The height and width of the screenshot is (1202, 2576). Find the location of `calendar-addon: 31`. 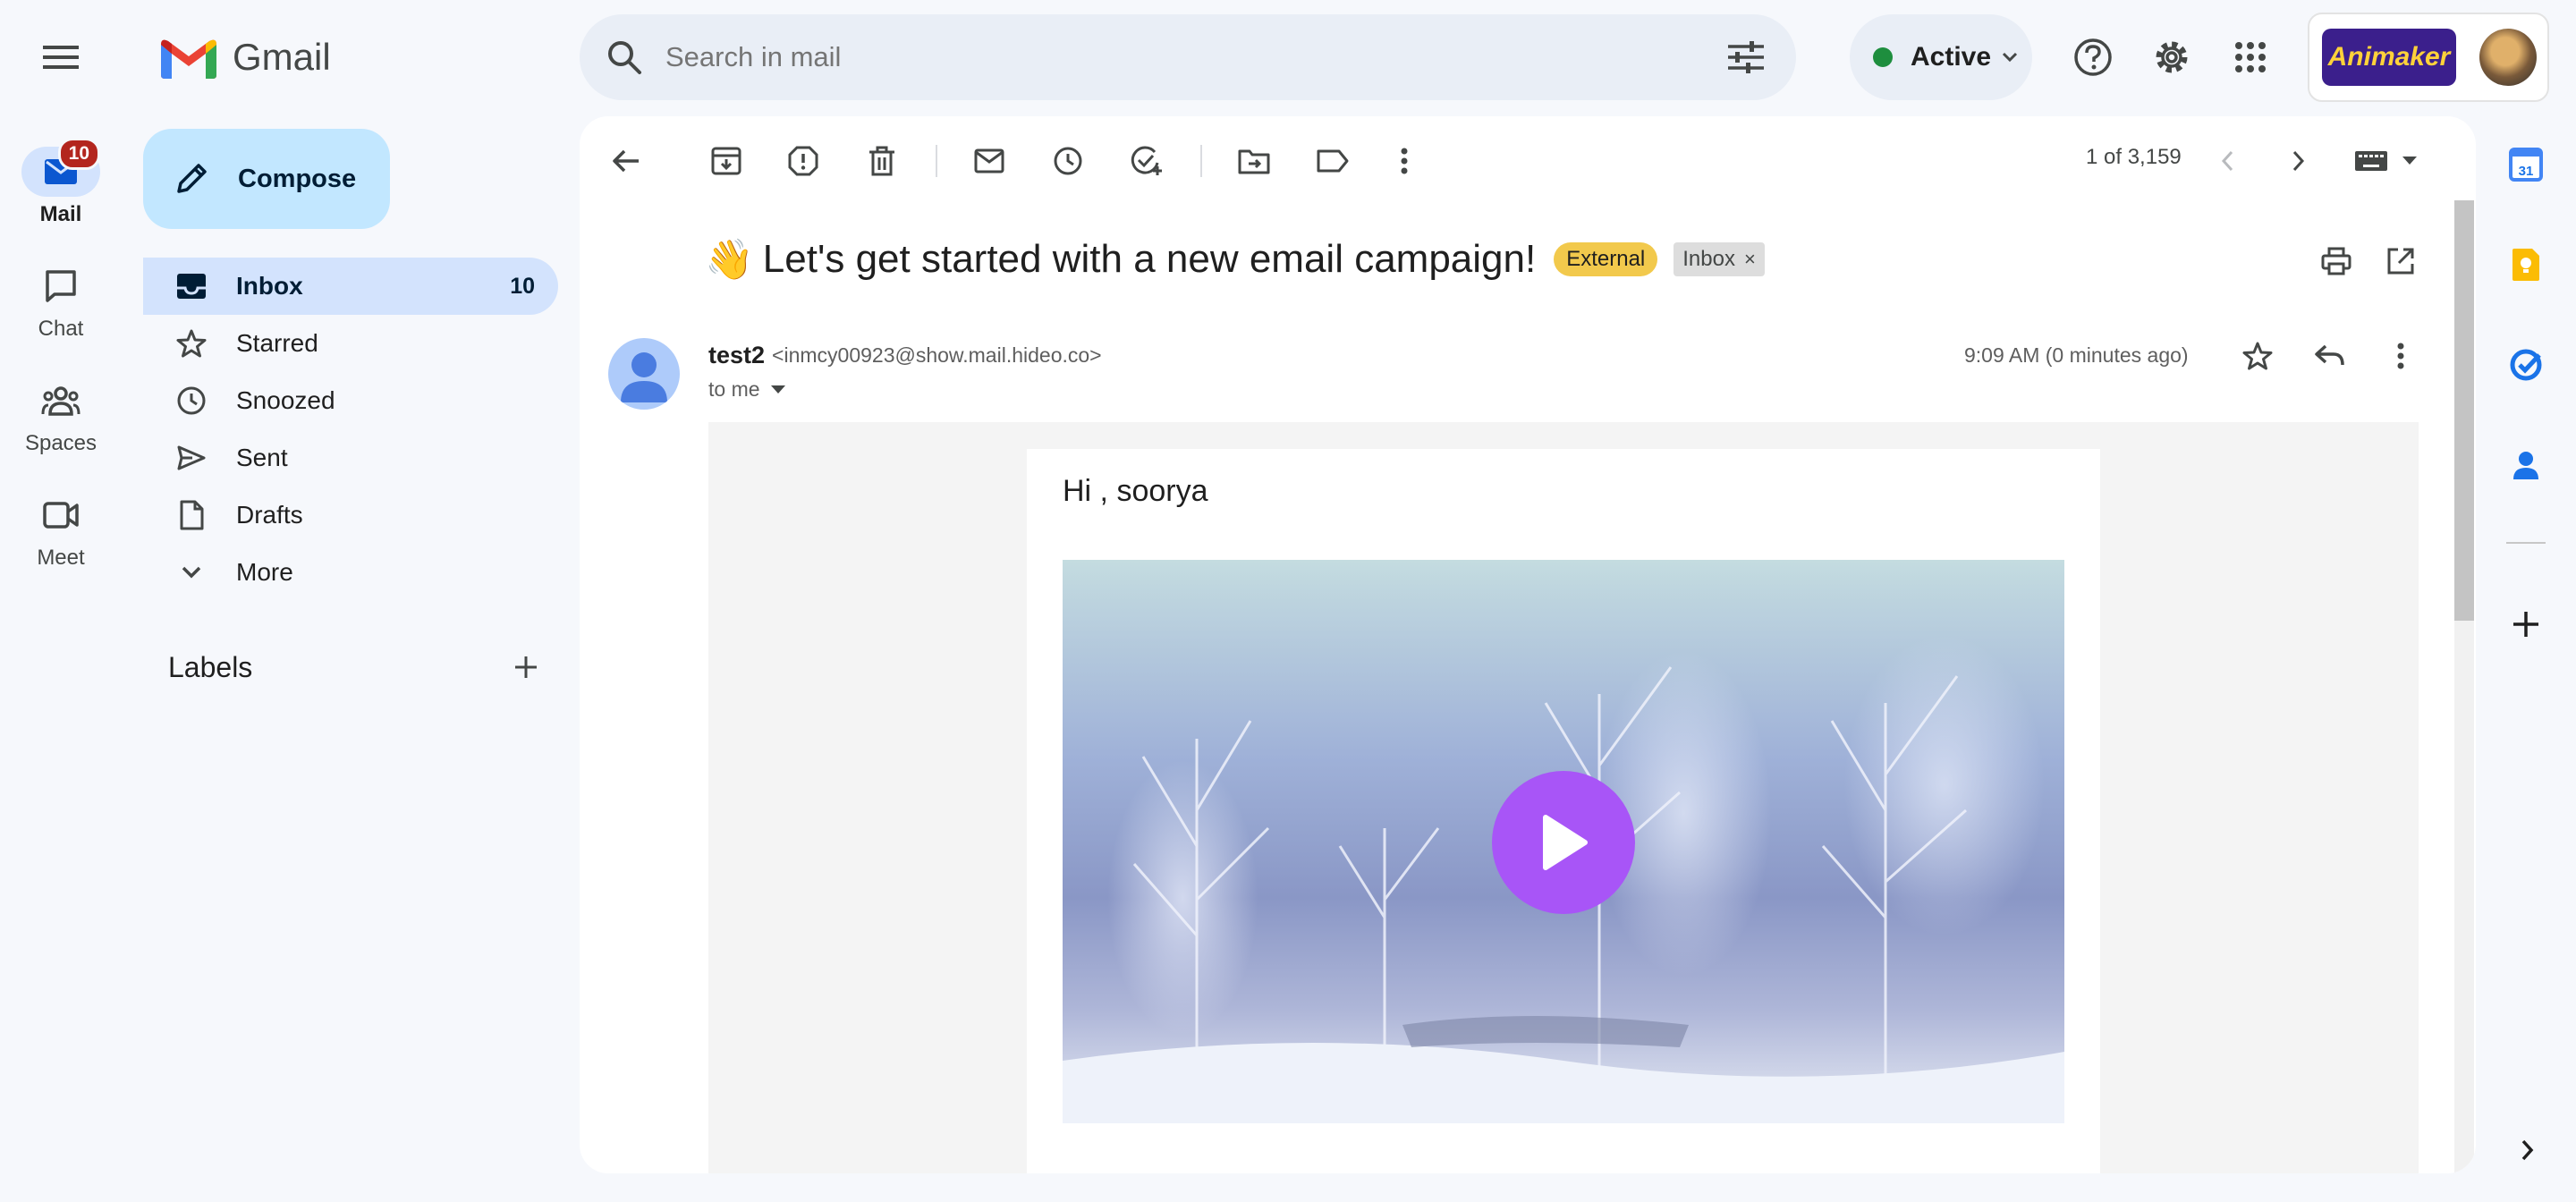

calendar-addon: 31 is located at coordinates (2525, 164).